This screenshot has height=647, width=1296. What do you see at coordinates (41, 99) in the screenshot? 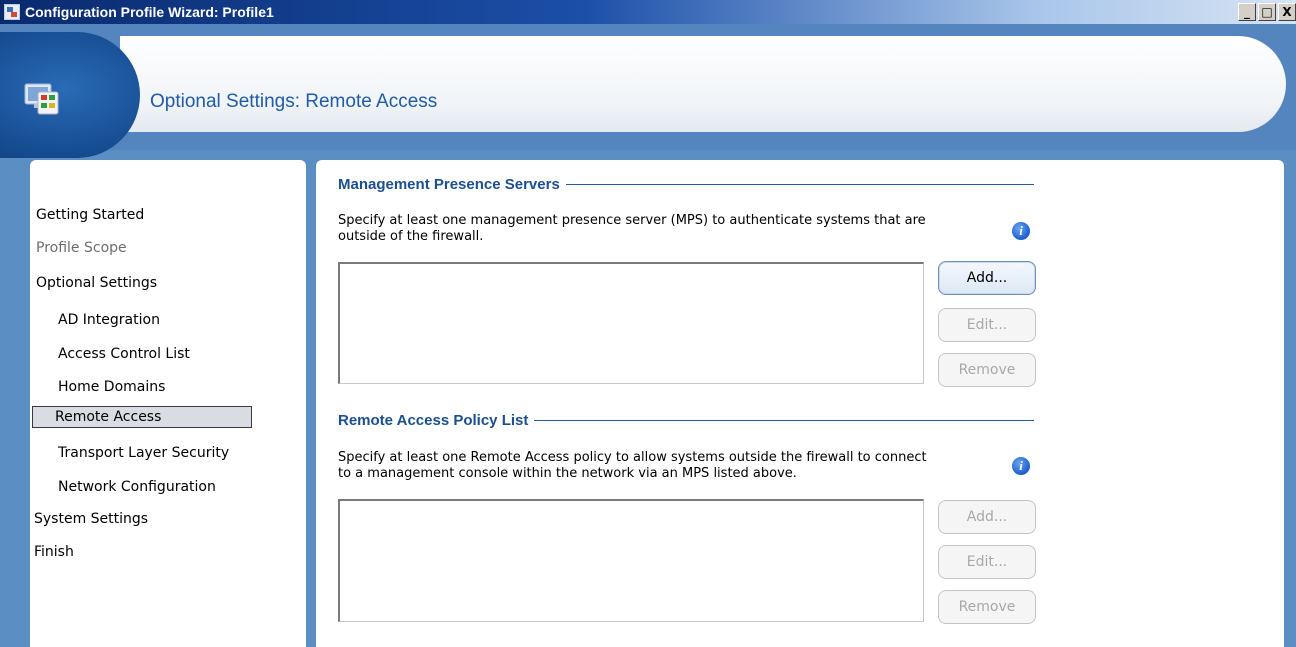
I see `computer-network-icon` at bounding box center [41, 99].